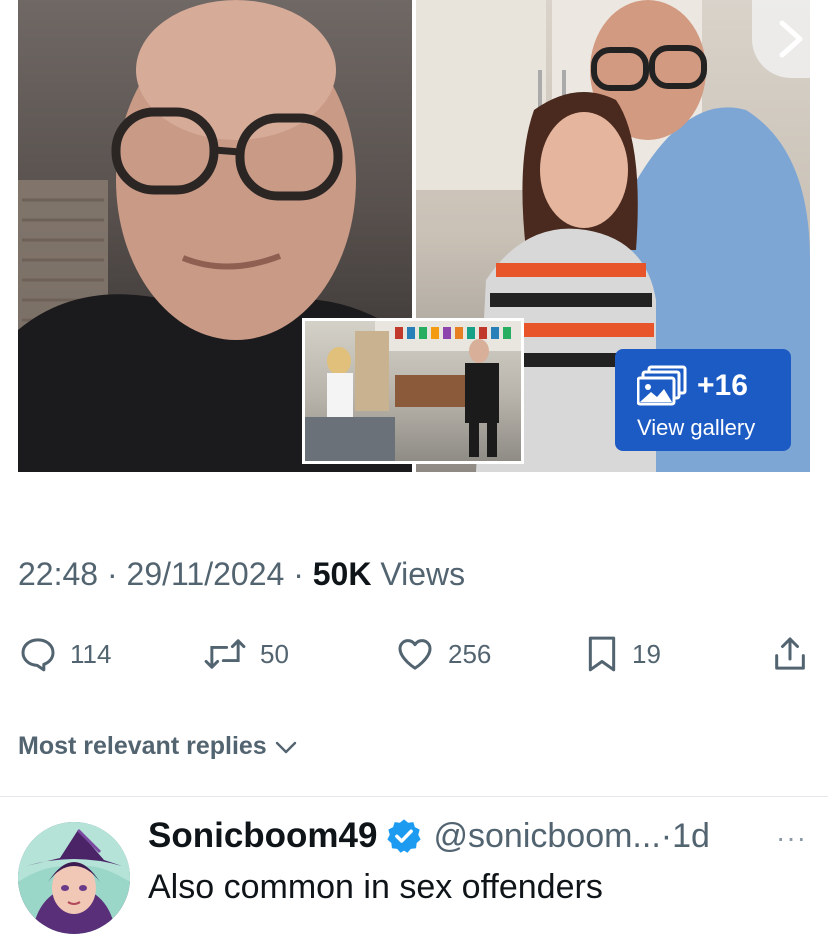 This screenshot has height=934, width=828. I want to click on replies-sort-dropdown: Most relevant replies, so click(158, 746).